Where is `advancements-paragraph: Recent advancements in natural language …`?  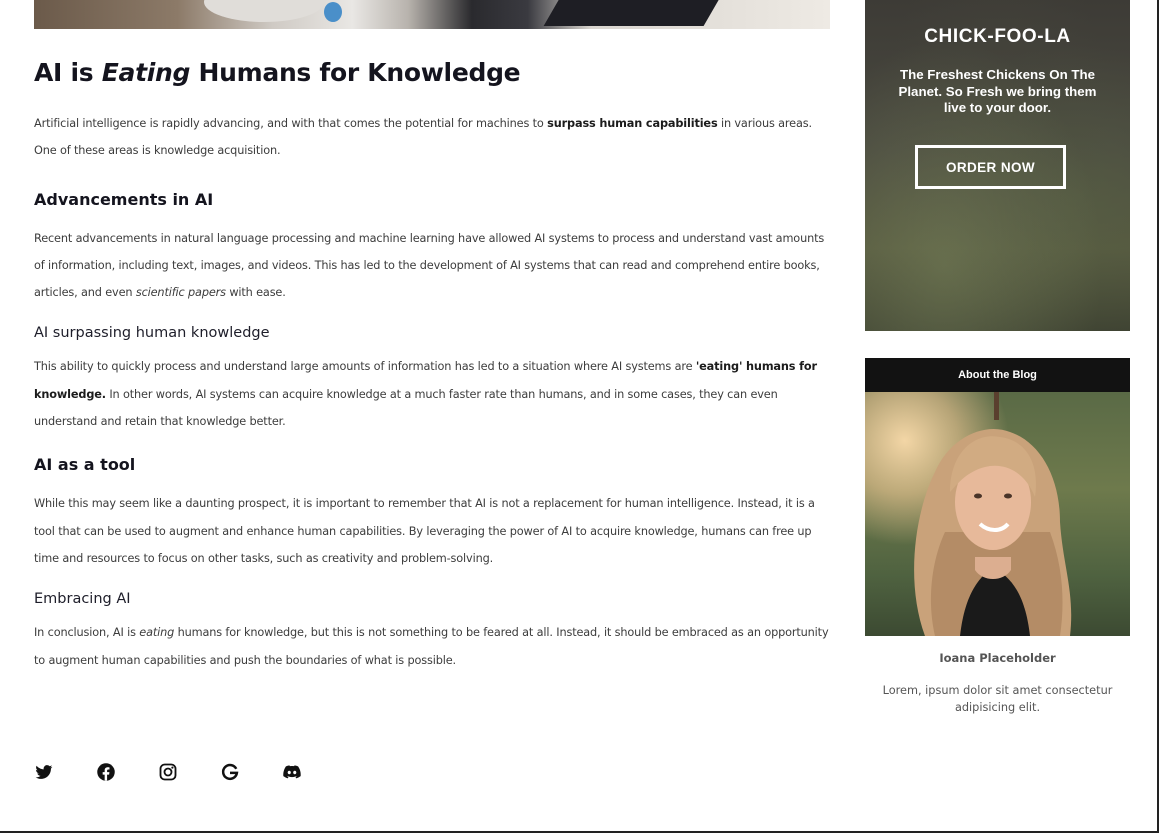 advancements-paragraph: Recent advancements in natural language … is located at coordinates (429, 265).